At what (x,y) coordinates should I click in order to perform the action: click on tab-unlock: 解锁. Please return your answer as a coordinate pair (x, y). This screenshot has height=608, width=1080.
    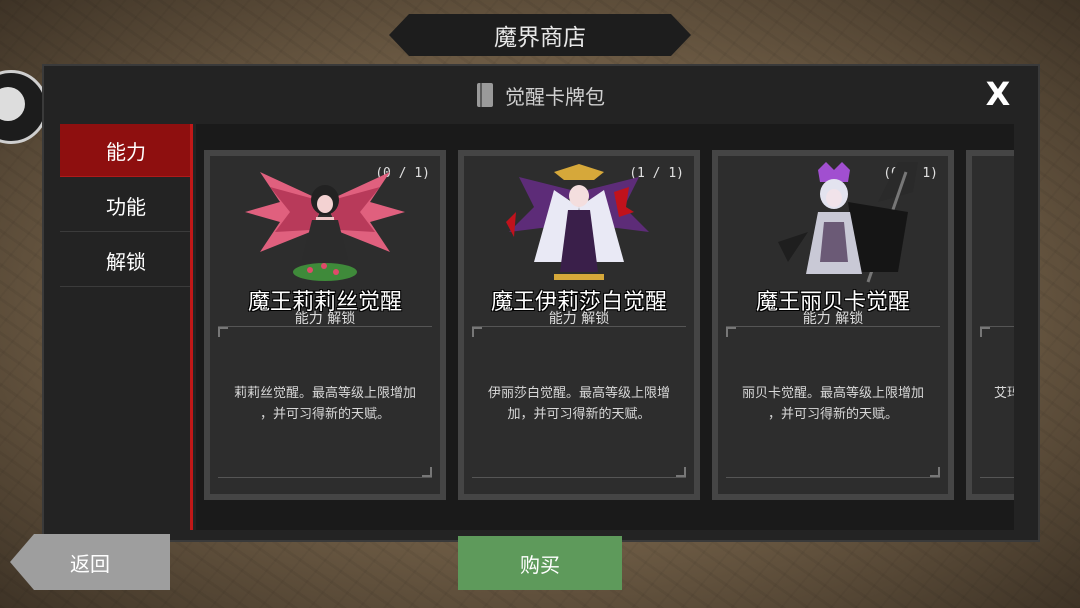
    Looking at the image, I should click on (126, 260).